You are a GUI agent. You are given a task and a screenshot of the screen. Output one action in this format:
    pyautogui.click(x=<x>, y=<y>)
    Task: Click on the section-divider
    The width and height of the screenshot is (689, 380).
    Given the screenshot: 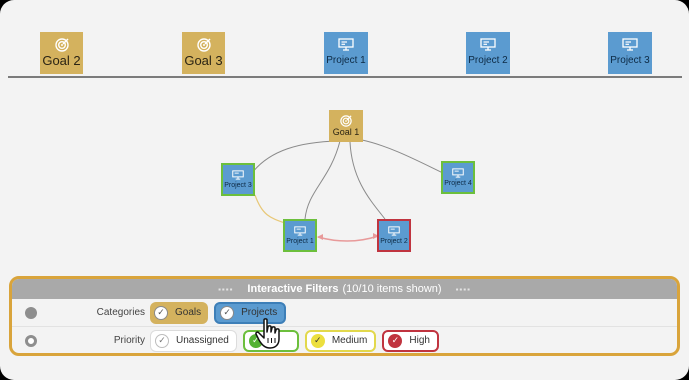 What is the action you would take?
    pyautogui.click(x=345, y=77)
    